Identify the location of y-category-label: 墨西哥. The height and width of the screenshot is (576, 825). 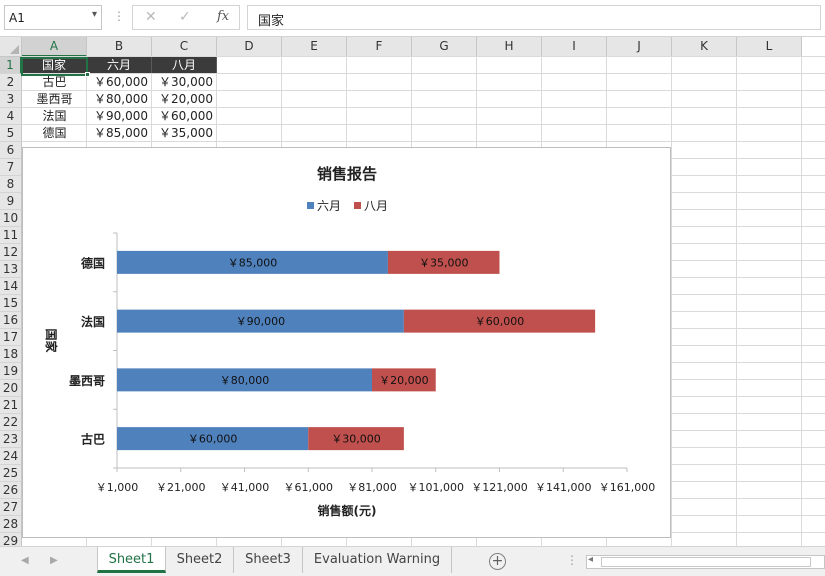
(87, 381).